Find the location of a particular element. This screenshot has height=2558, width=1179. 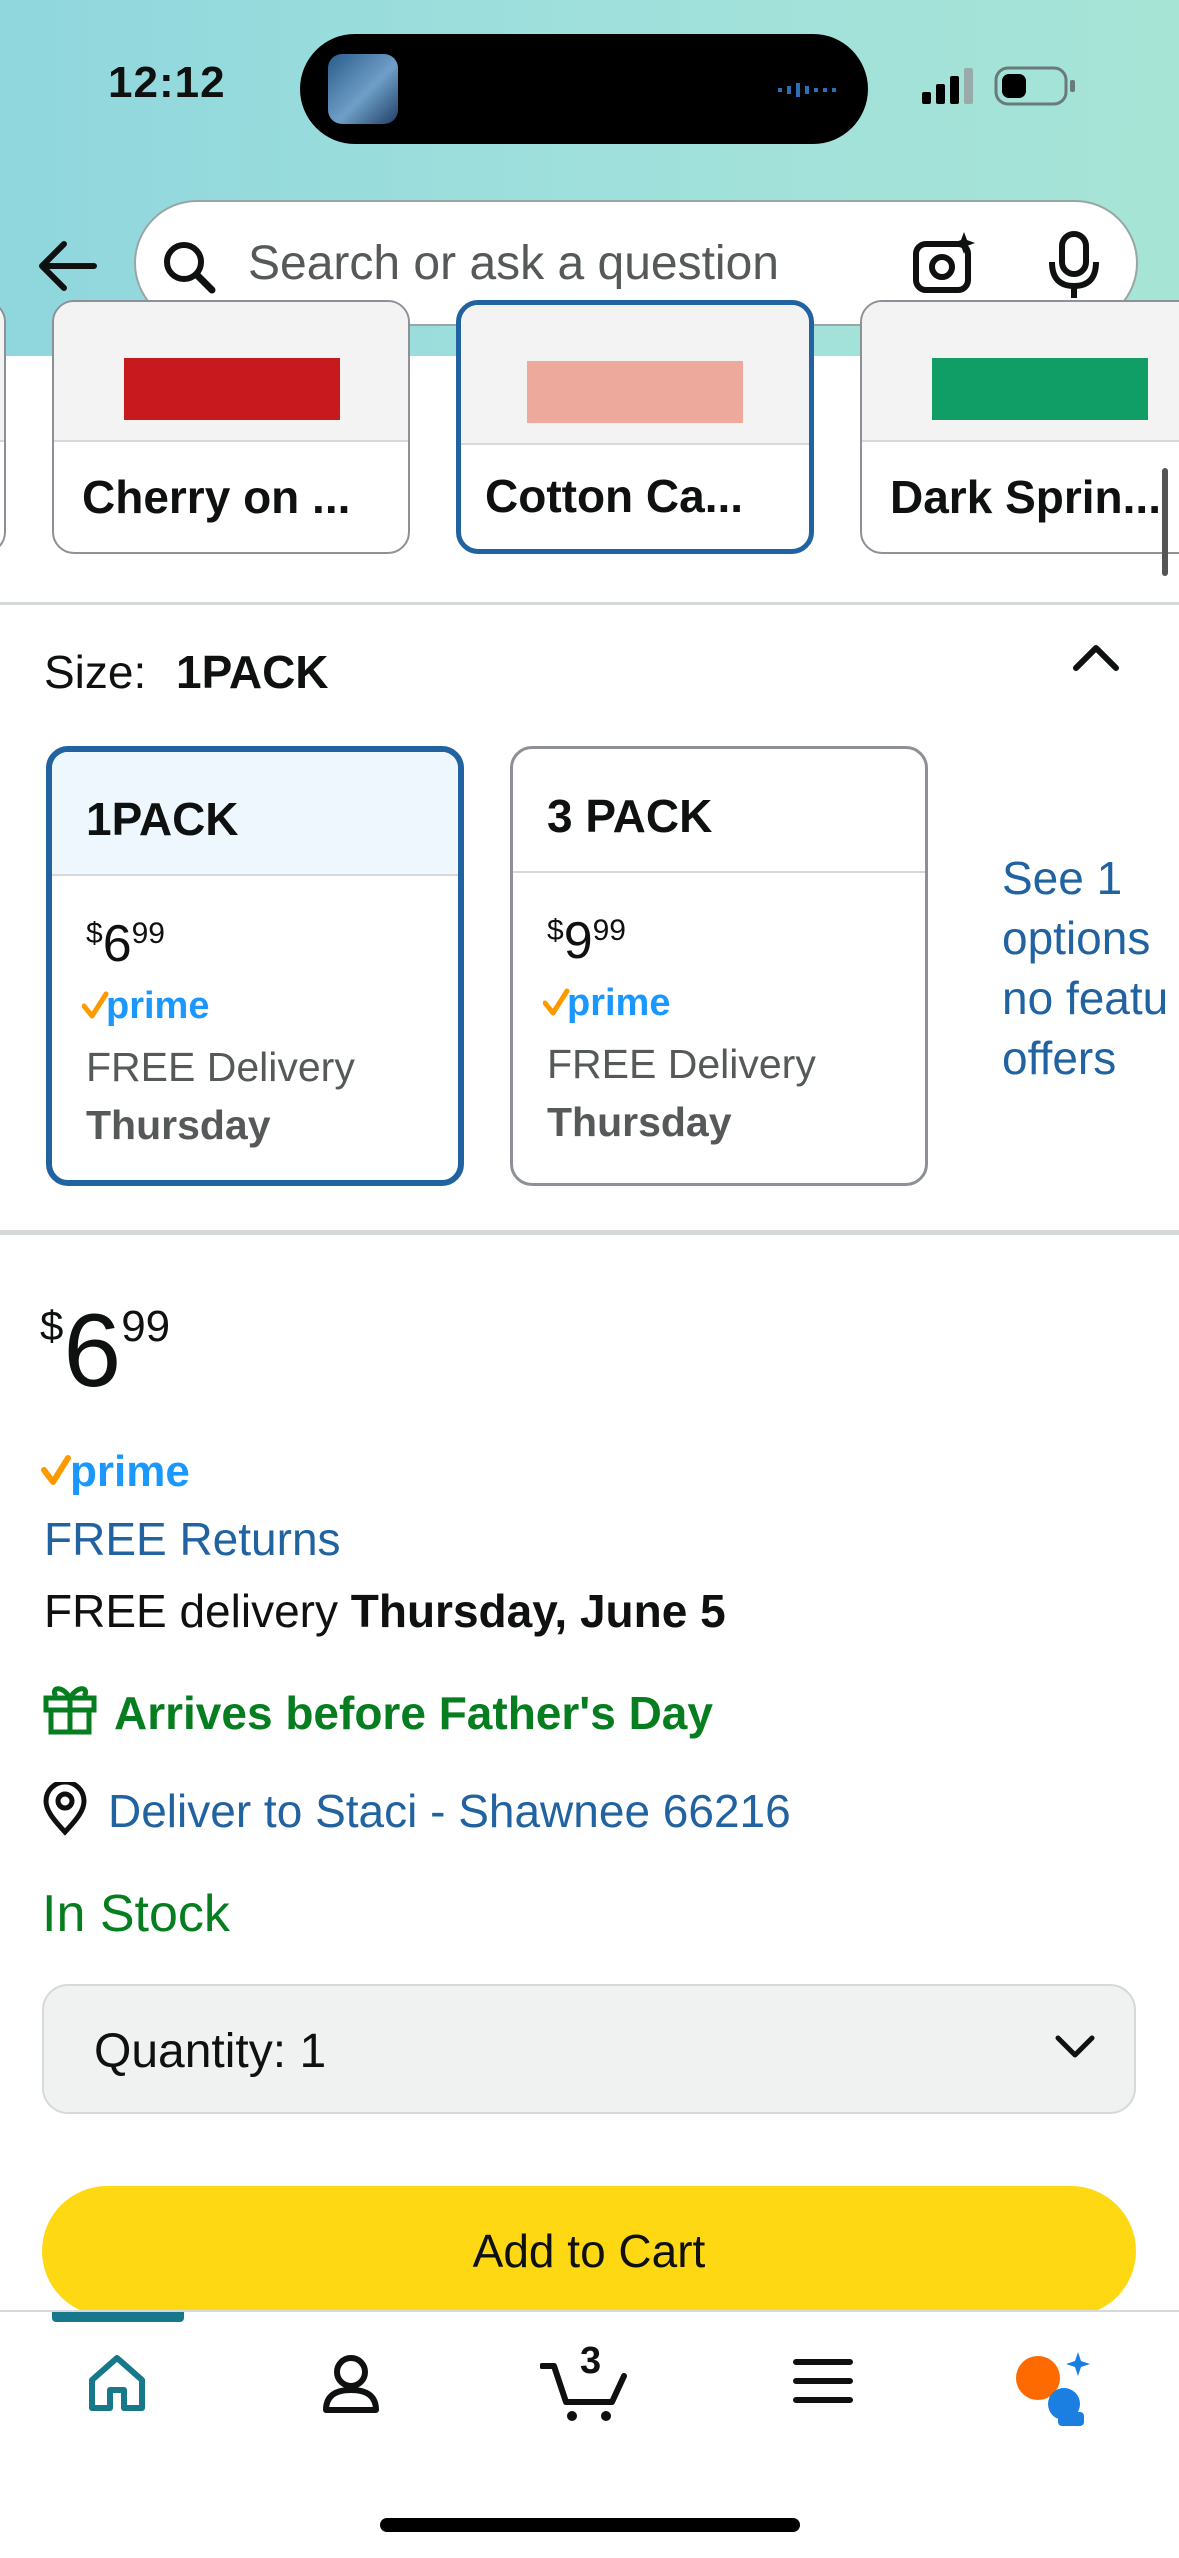

camera-search-icon is located at coordinates (945, 263).